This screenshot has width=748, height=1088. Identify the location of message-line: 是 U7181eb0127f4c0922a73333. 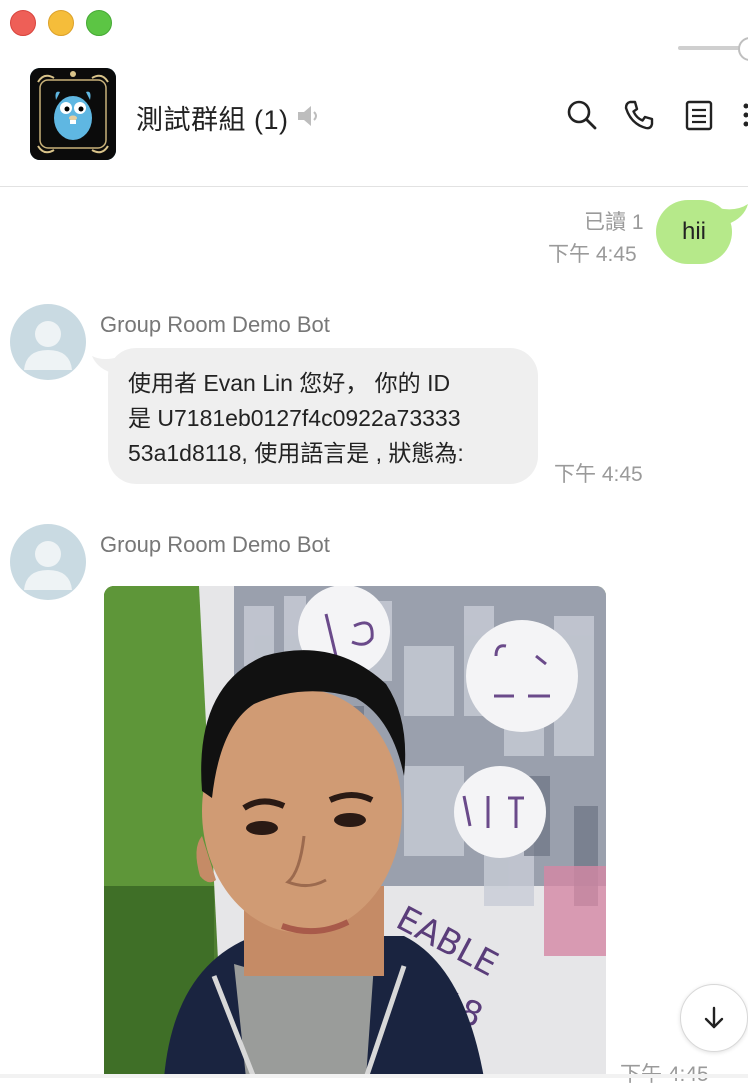
(323, 418).